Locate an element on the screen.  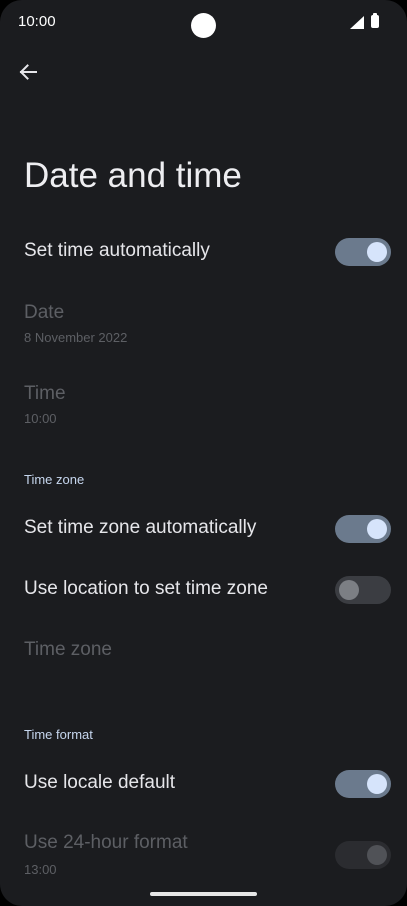
set-time-zone-automatically-switch is located at coordinates (363, 529).